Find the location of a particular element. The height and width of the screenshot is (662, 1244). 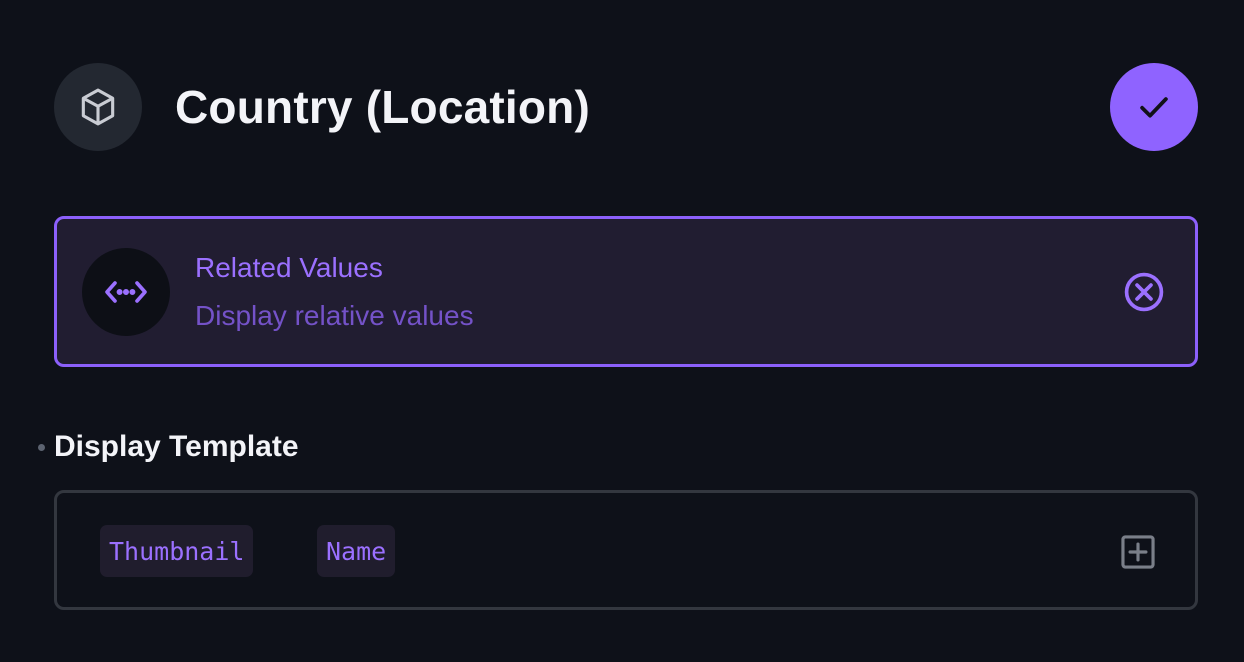

display-template-label-row: Display Template is located at coordinates (168, 447).